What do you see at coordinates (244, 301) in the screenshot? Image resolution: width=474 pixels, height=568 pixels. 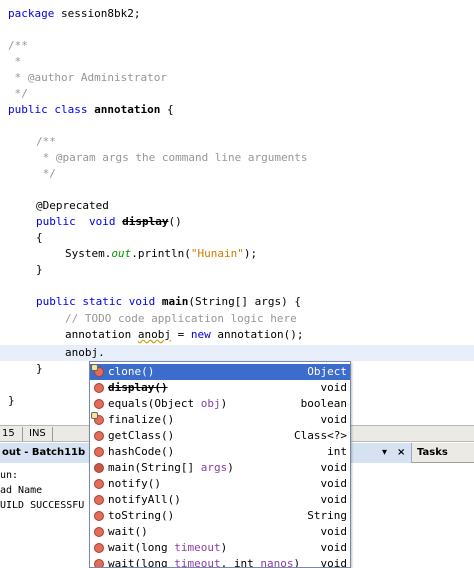 I see `code-text: (String[] args) {` at bounding box center [244, 301].